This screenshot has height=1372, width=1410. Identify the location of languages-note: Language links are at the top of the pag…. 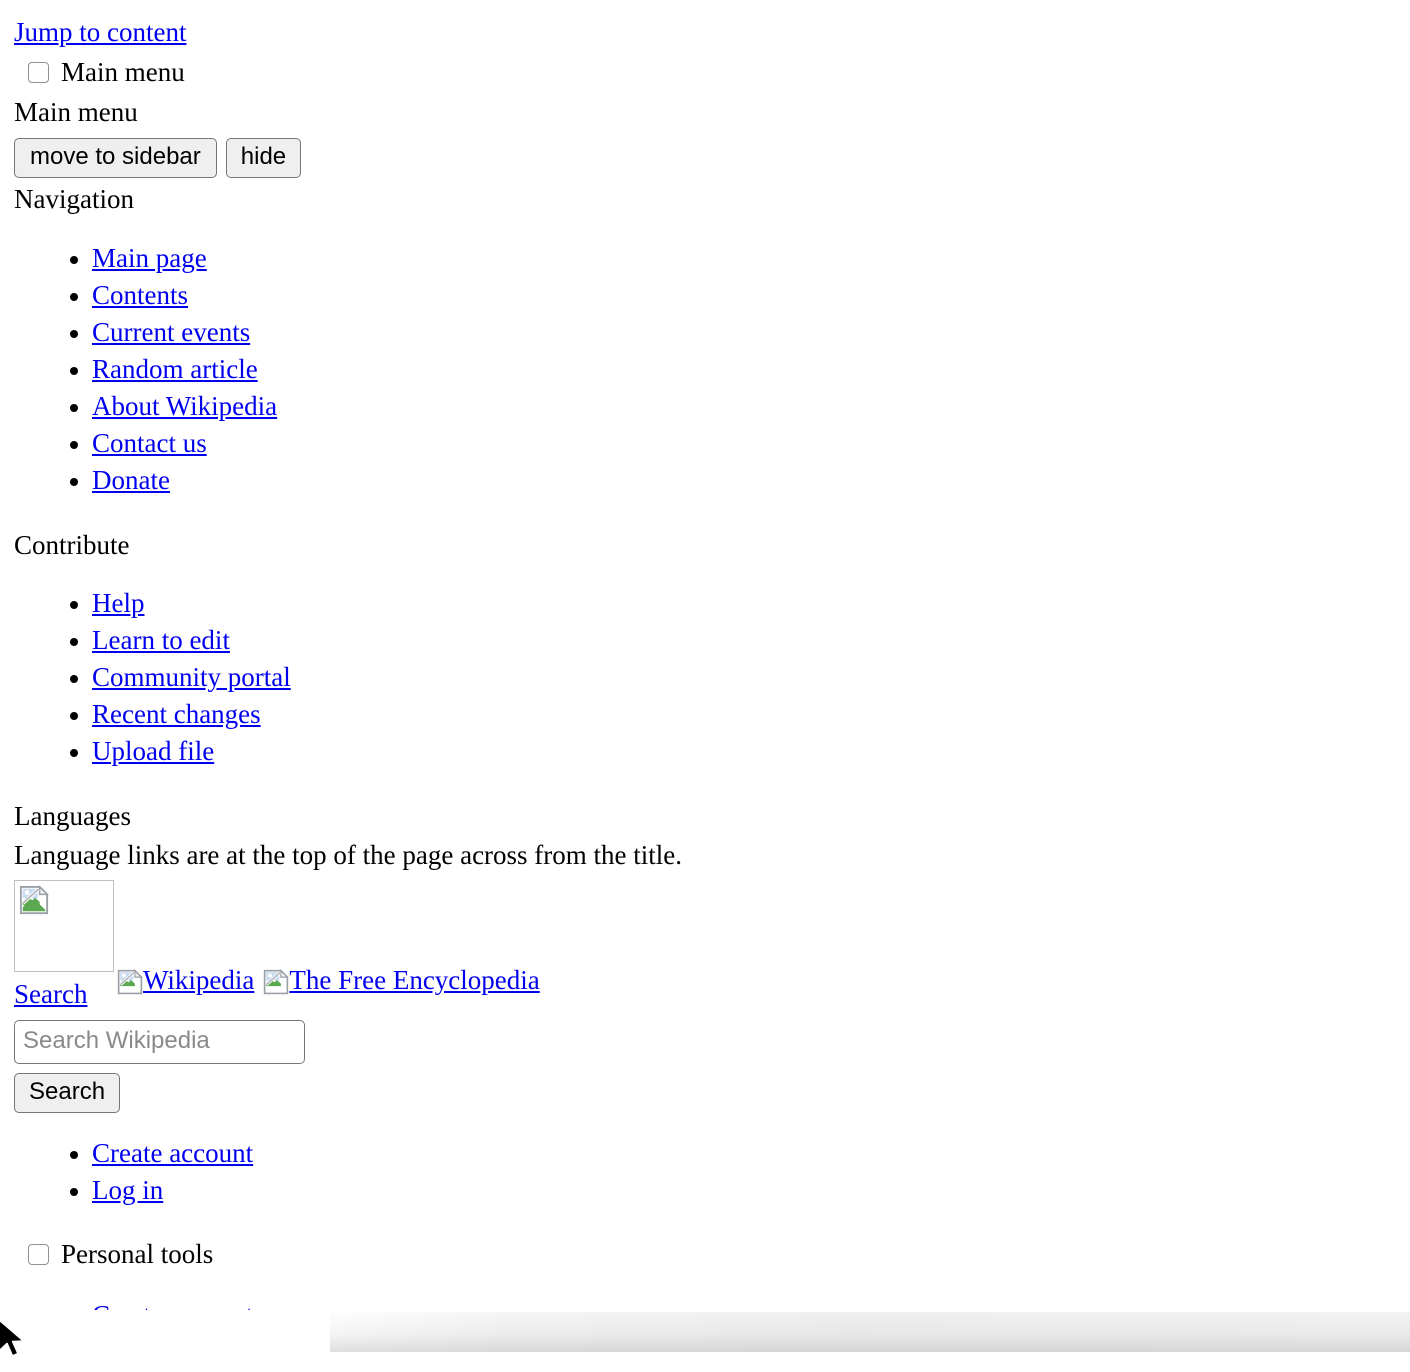
(348, 855).